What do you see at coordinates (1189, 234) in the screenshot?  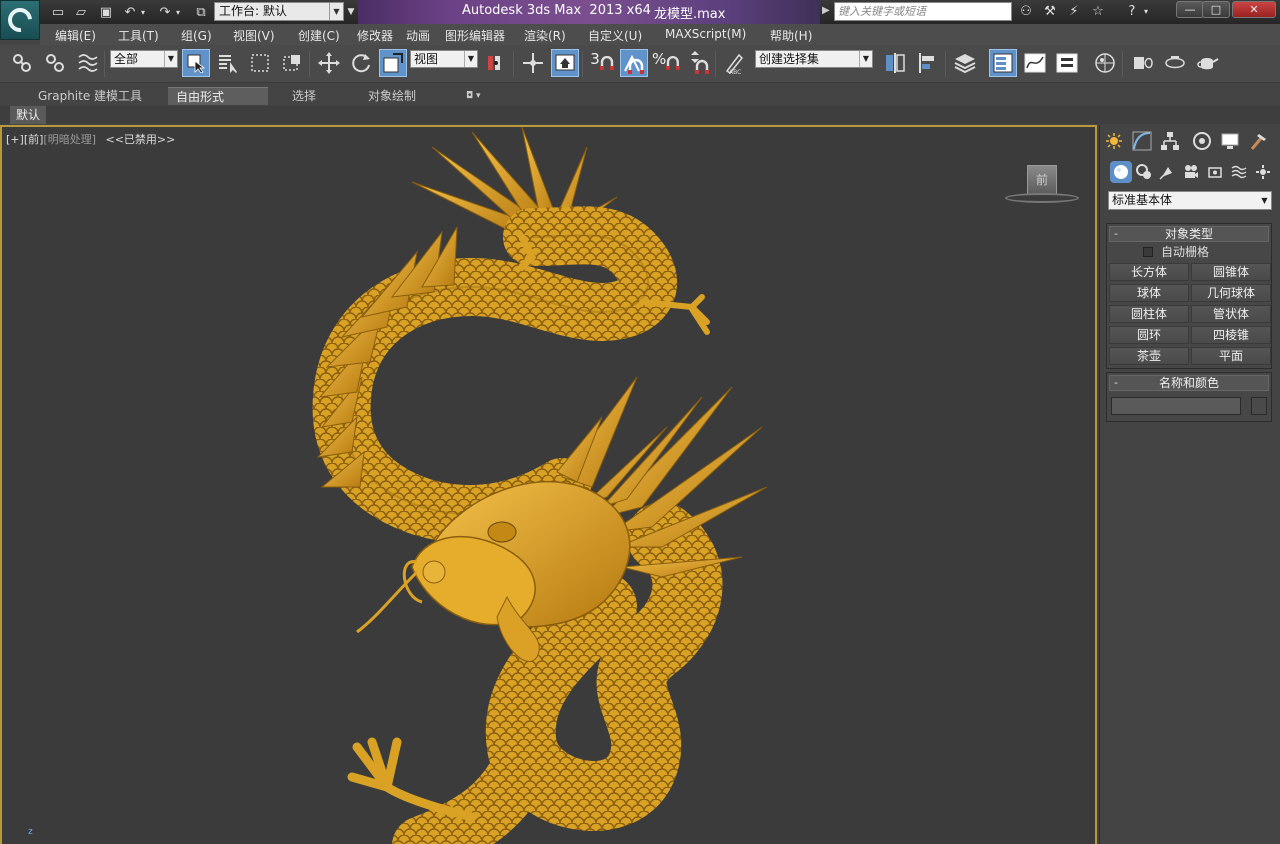 I see `object-type-rollout-header: - 对象类型` at bounding box center [1189, 234].